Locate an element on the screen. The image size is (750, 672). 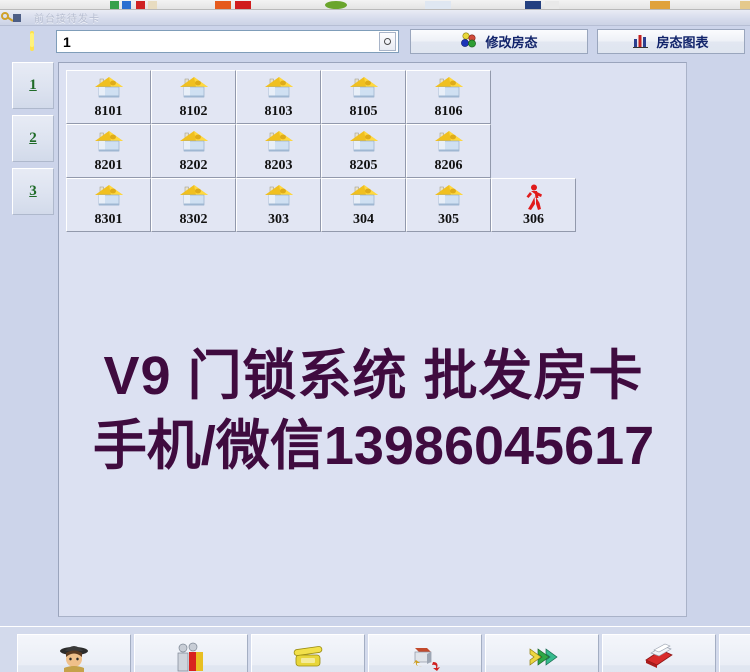
room-cell: 8202 is located at coordinates (193, 151).